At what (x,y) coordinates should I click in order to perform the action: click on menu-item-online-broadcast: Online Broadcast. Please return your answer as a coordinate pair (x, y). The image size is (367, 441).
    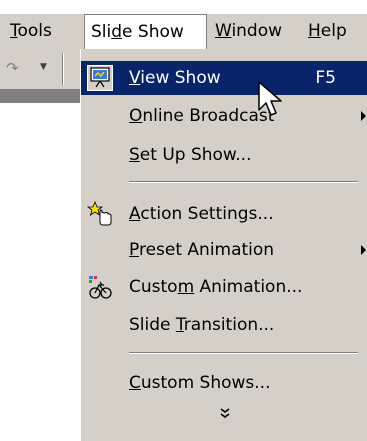
    Looking at the image, I should click on (224, 116).